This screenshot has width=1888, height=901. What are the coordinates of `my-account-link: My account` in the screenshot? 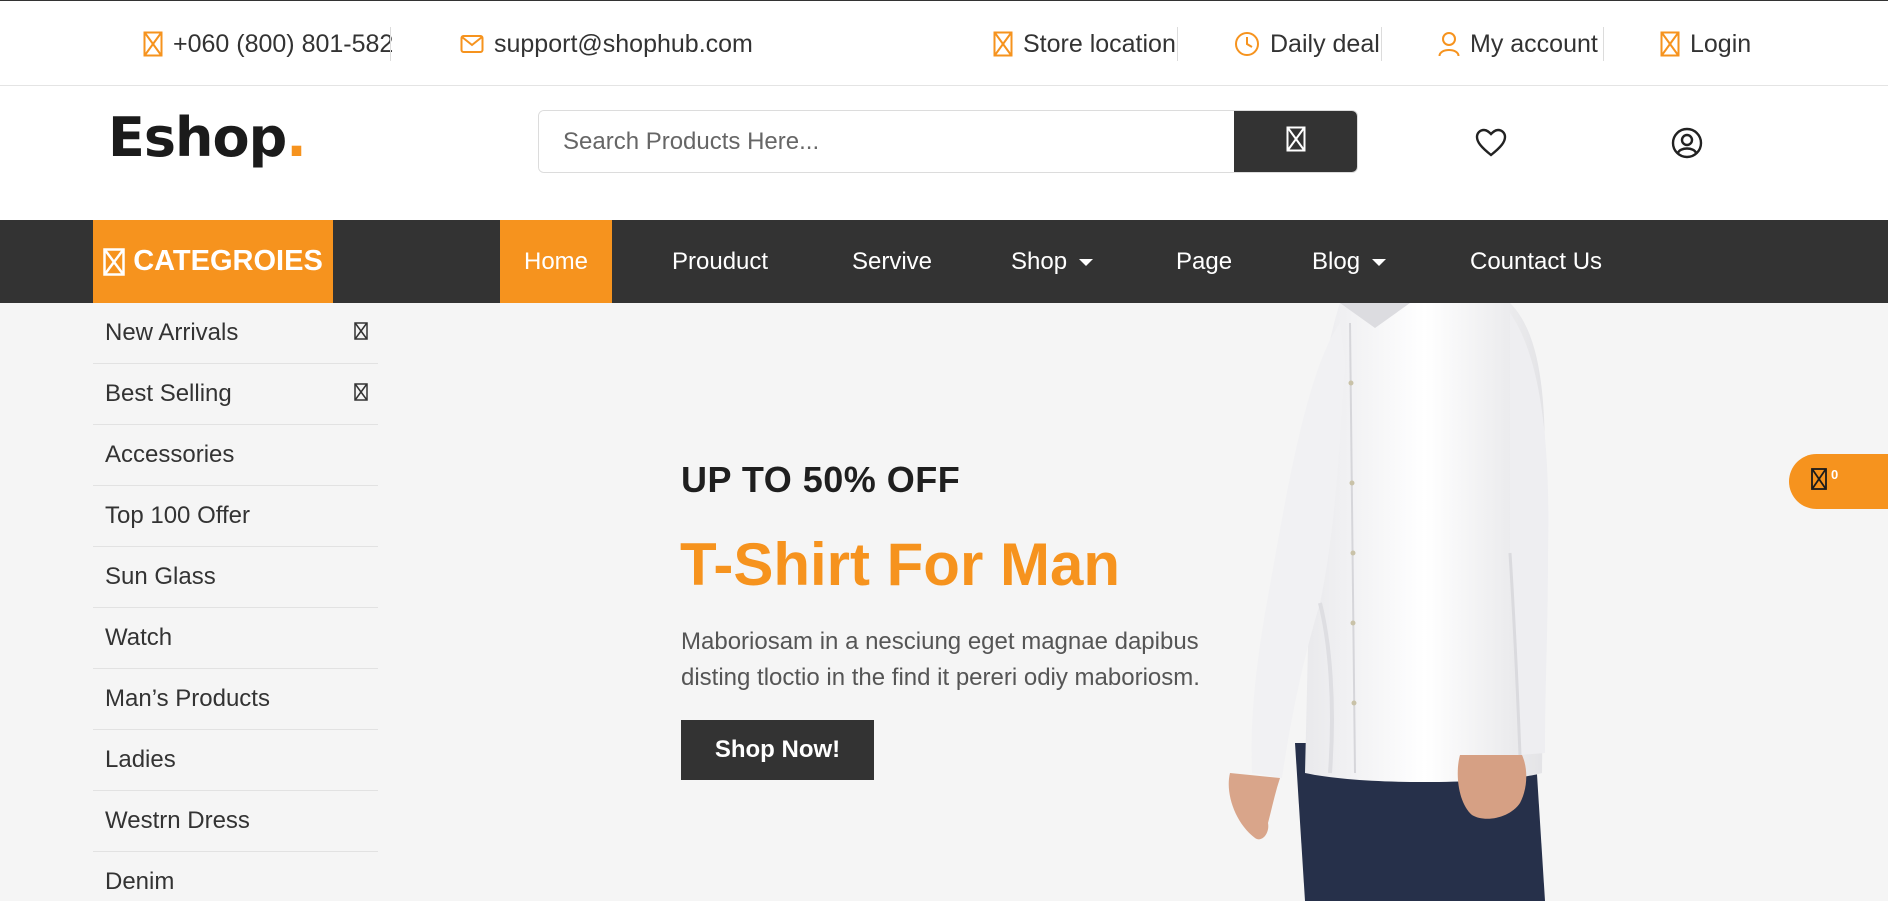 It's located at (1518, 44).